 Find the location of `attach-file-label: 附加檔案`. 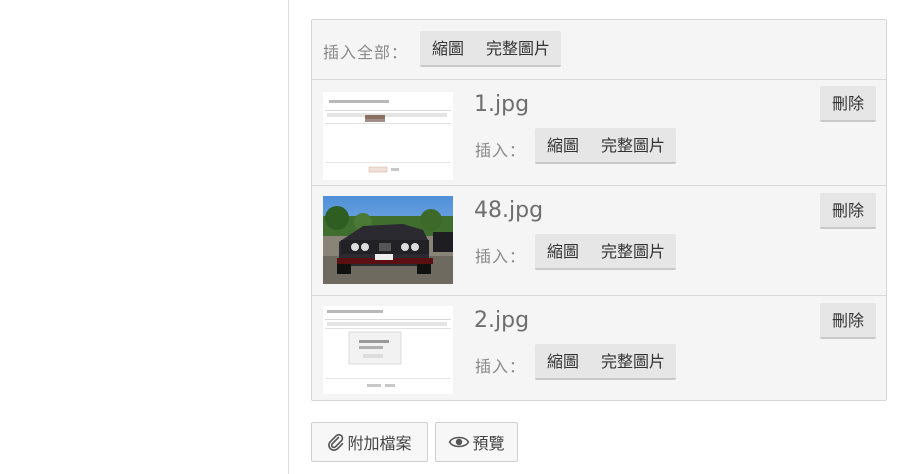

attach-file-label: 附加檔案 is located at coordinates (379, 443).